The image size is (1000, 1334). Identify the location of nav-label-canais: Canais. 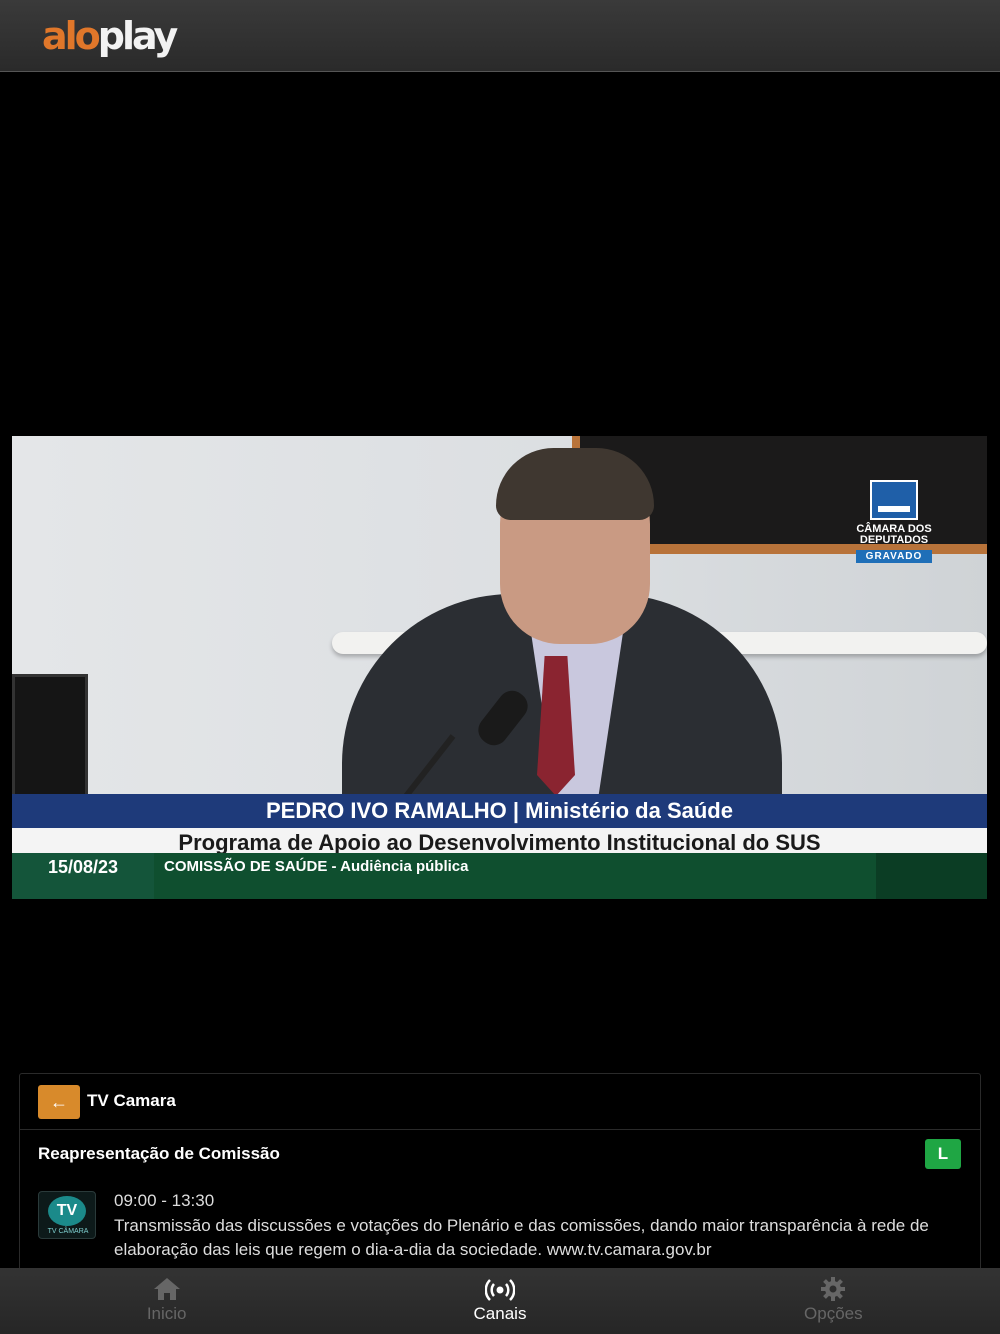
(500, 1313).